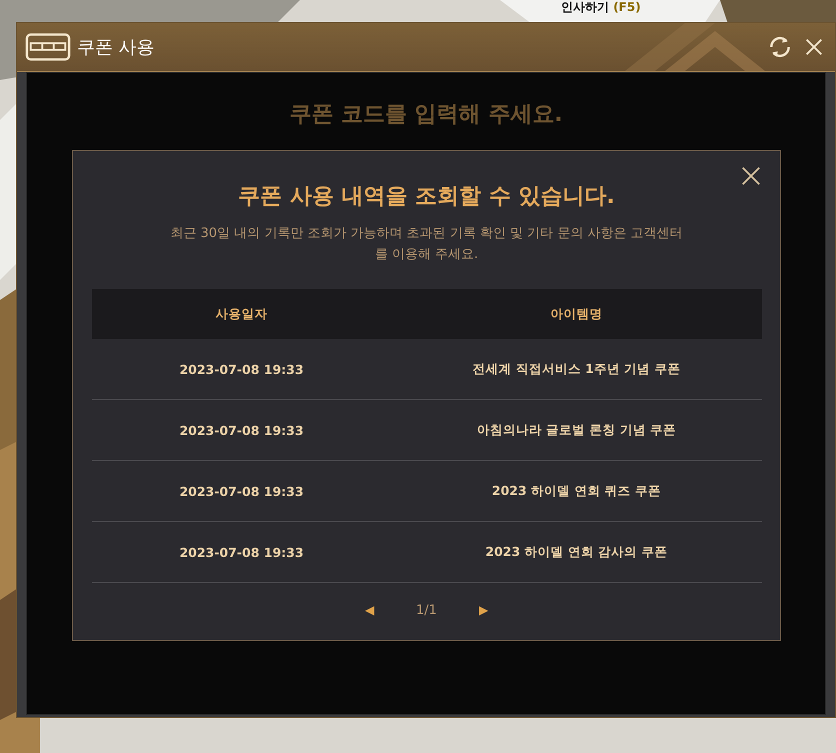 This screenshot has height=753, width=836. I want to click on close-button, so click(751, 176).